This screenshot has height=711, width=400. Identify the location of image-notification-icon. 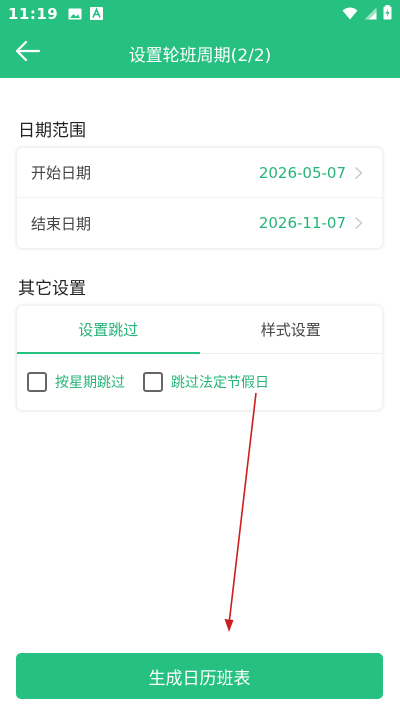
(75, 14).